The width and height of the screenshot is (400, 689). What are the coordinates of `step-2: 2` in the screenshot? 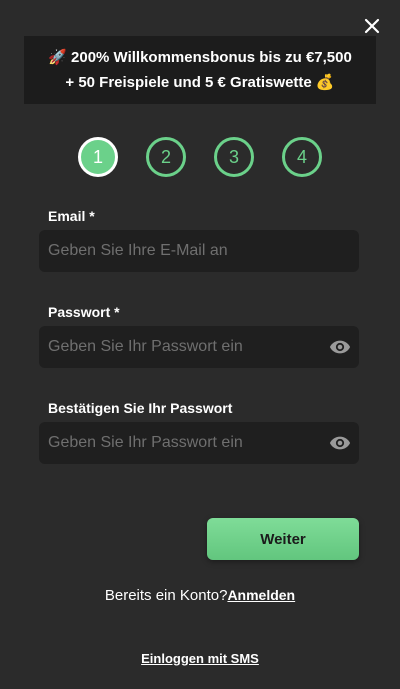 It's located at (166, 157).